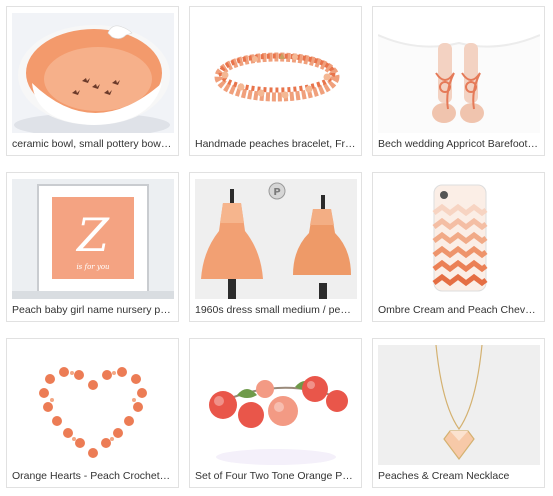  I want to click on listing-image-peach-necklace, so click(459, 405).